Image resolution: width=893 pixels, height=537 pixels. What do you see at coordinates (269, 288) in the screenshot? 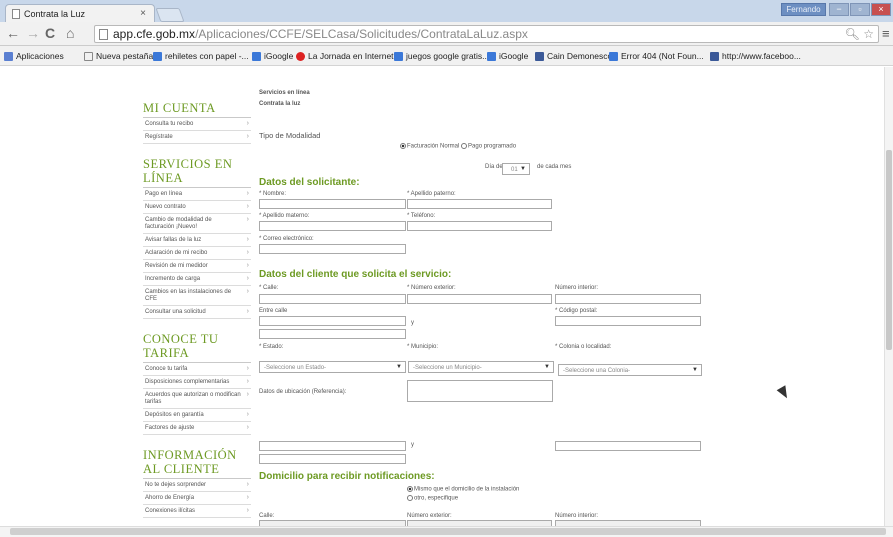
I see `calle-label: * Calle:` at bounding box center [269, 288].